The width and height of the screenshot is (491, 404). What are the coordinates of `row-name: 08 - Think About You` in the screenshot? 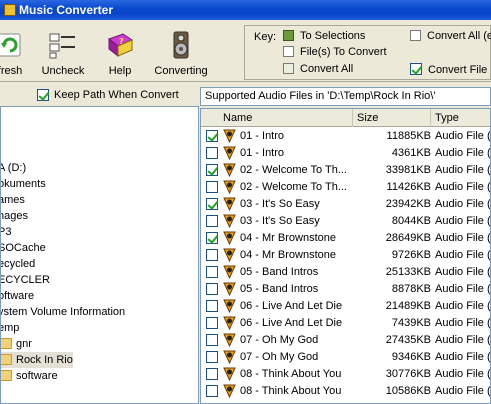 It's located at (291, 391).